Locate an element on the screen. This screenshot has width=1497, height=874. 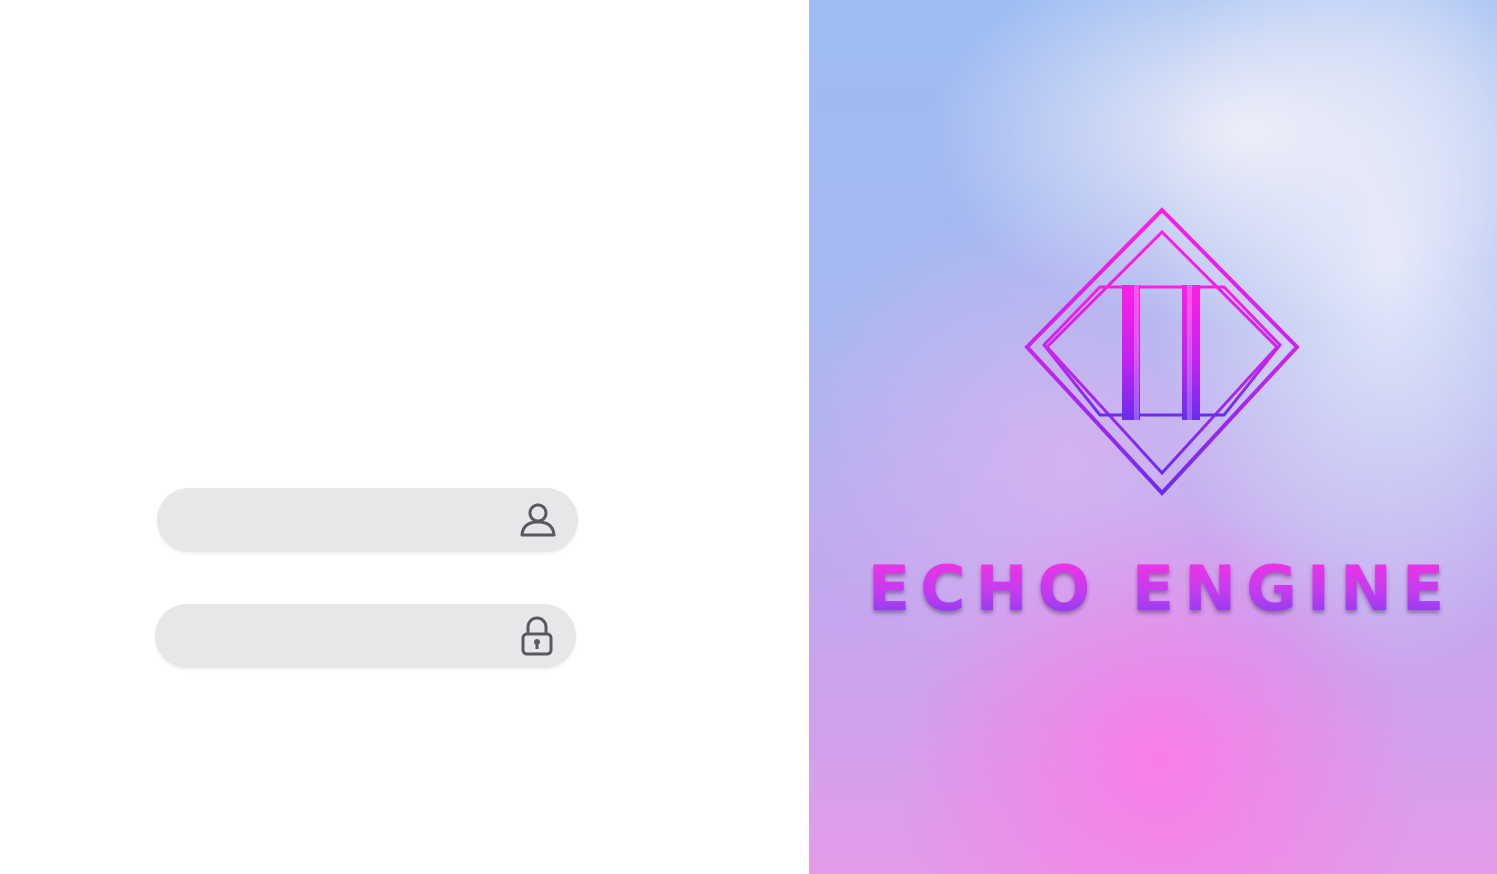
username-input is located at coordinates (347, 521).